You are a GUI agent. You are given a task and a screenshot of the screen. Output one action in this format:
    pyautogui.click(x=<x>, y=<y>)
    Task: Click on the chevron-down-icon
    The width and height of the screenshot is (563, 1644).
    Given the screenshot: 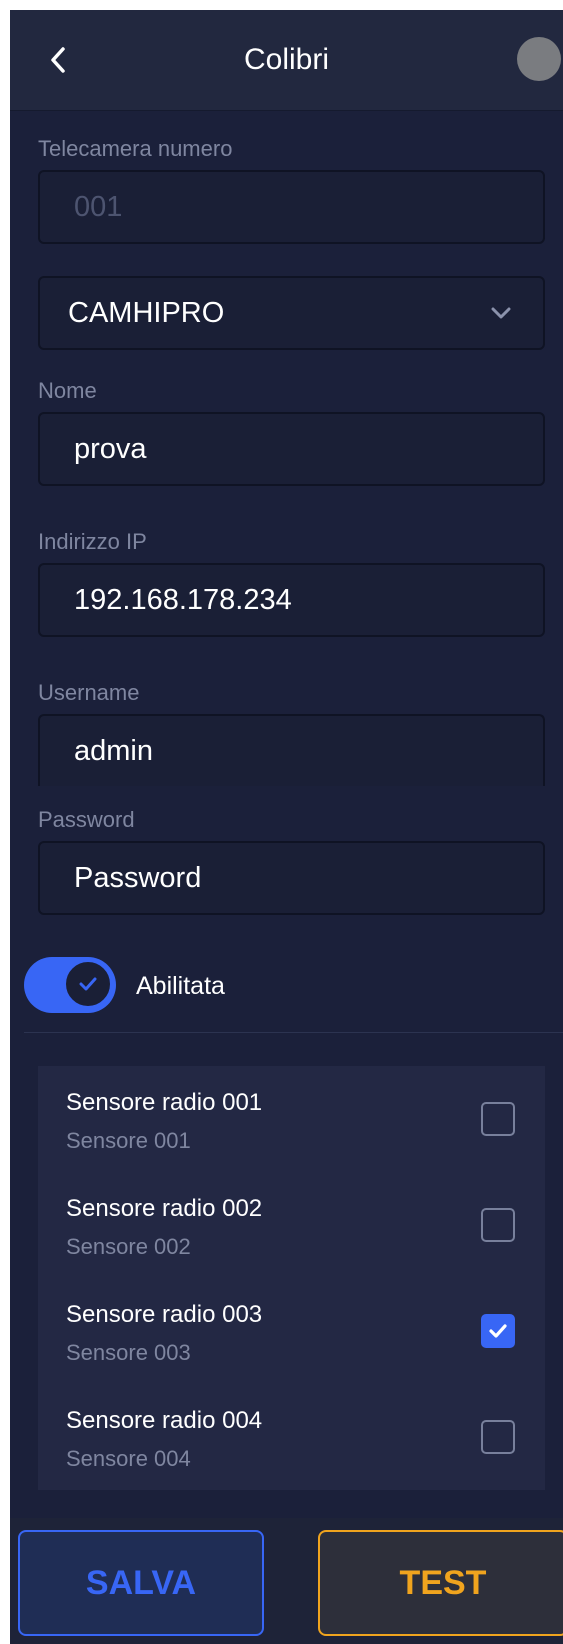 What is the action you would take?
    pyautogui.click(x=501, y=313)
    